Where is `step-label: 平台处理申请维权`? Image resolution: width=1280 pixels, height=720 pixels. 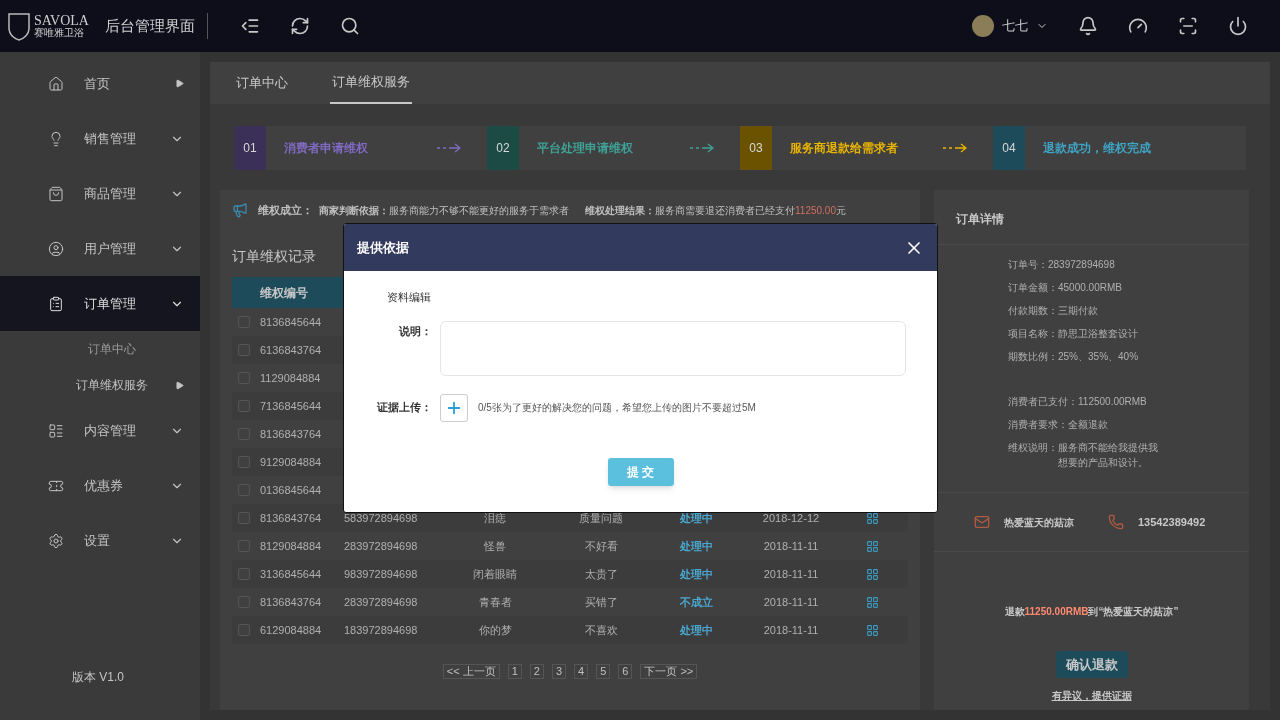 step-label: 平台处理申请维权 is located at coordinates (585, 148).